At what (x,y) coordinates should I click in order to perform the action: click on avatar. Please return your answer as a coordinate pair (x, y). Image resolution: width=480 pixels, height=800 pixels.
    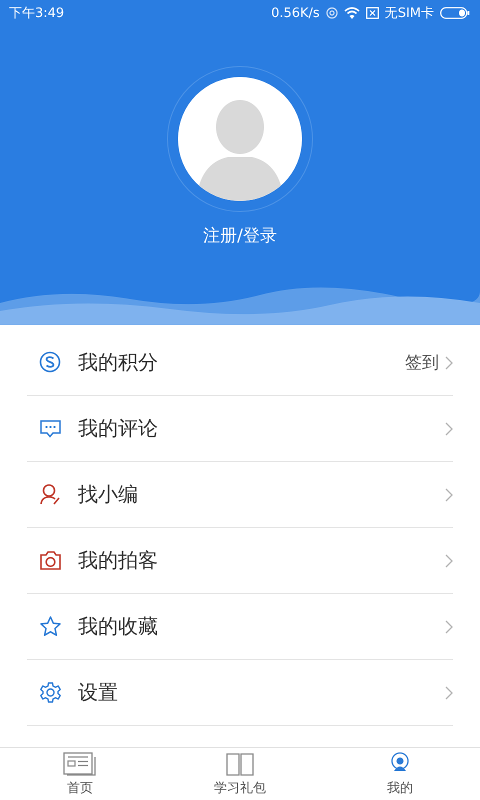
    Looking at the image, I should click on (240, 139).